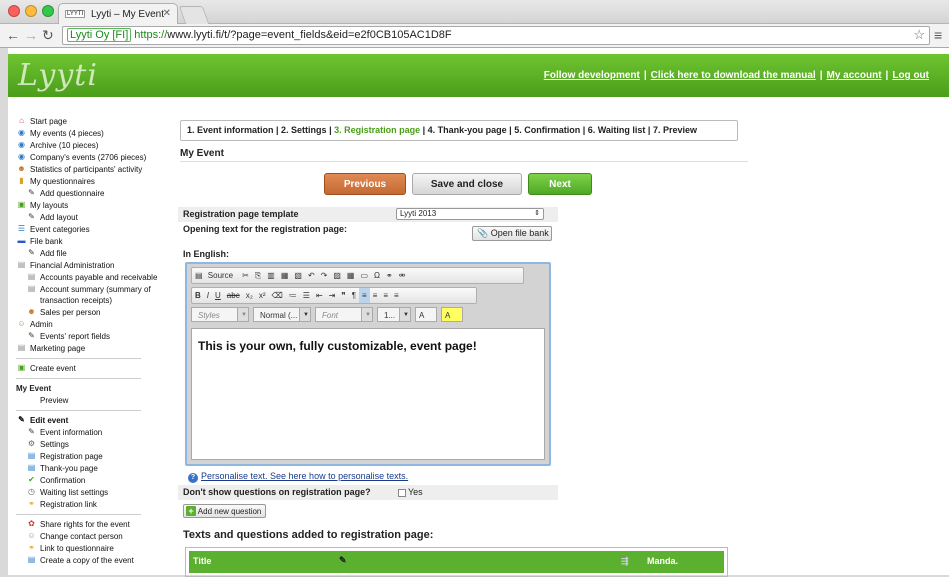 The width and height of the screenshot is (949, 577). What do you see at coordinates (311, 275) in the screenshot?
I see `undo-icon: ↶` at bounding box center [311, 275].